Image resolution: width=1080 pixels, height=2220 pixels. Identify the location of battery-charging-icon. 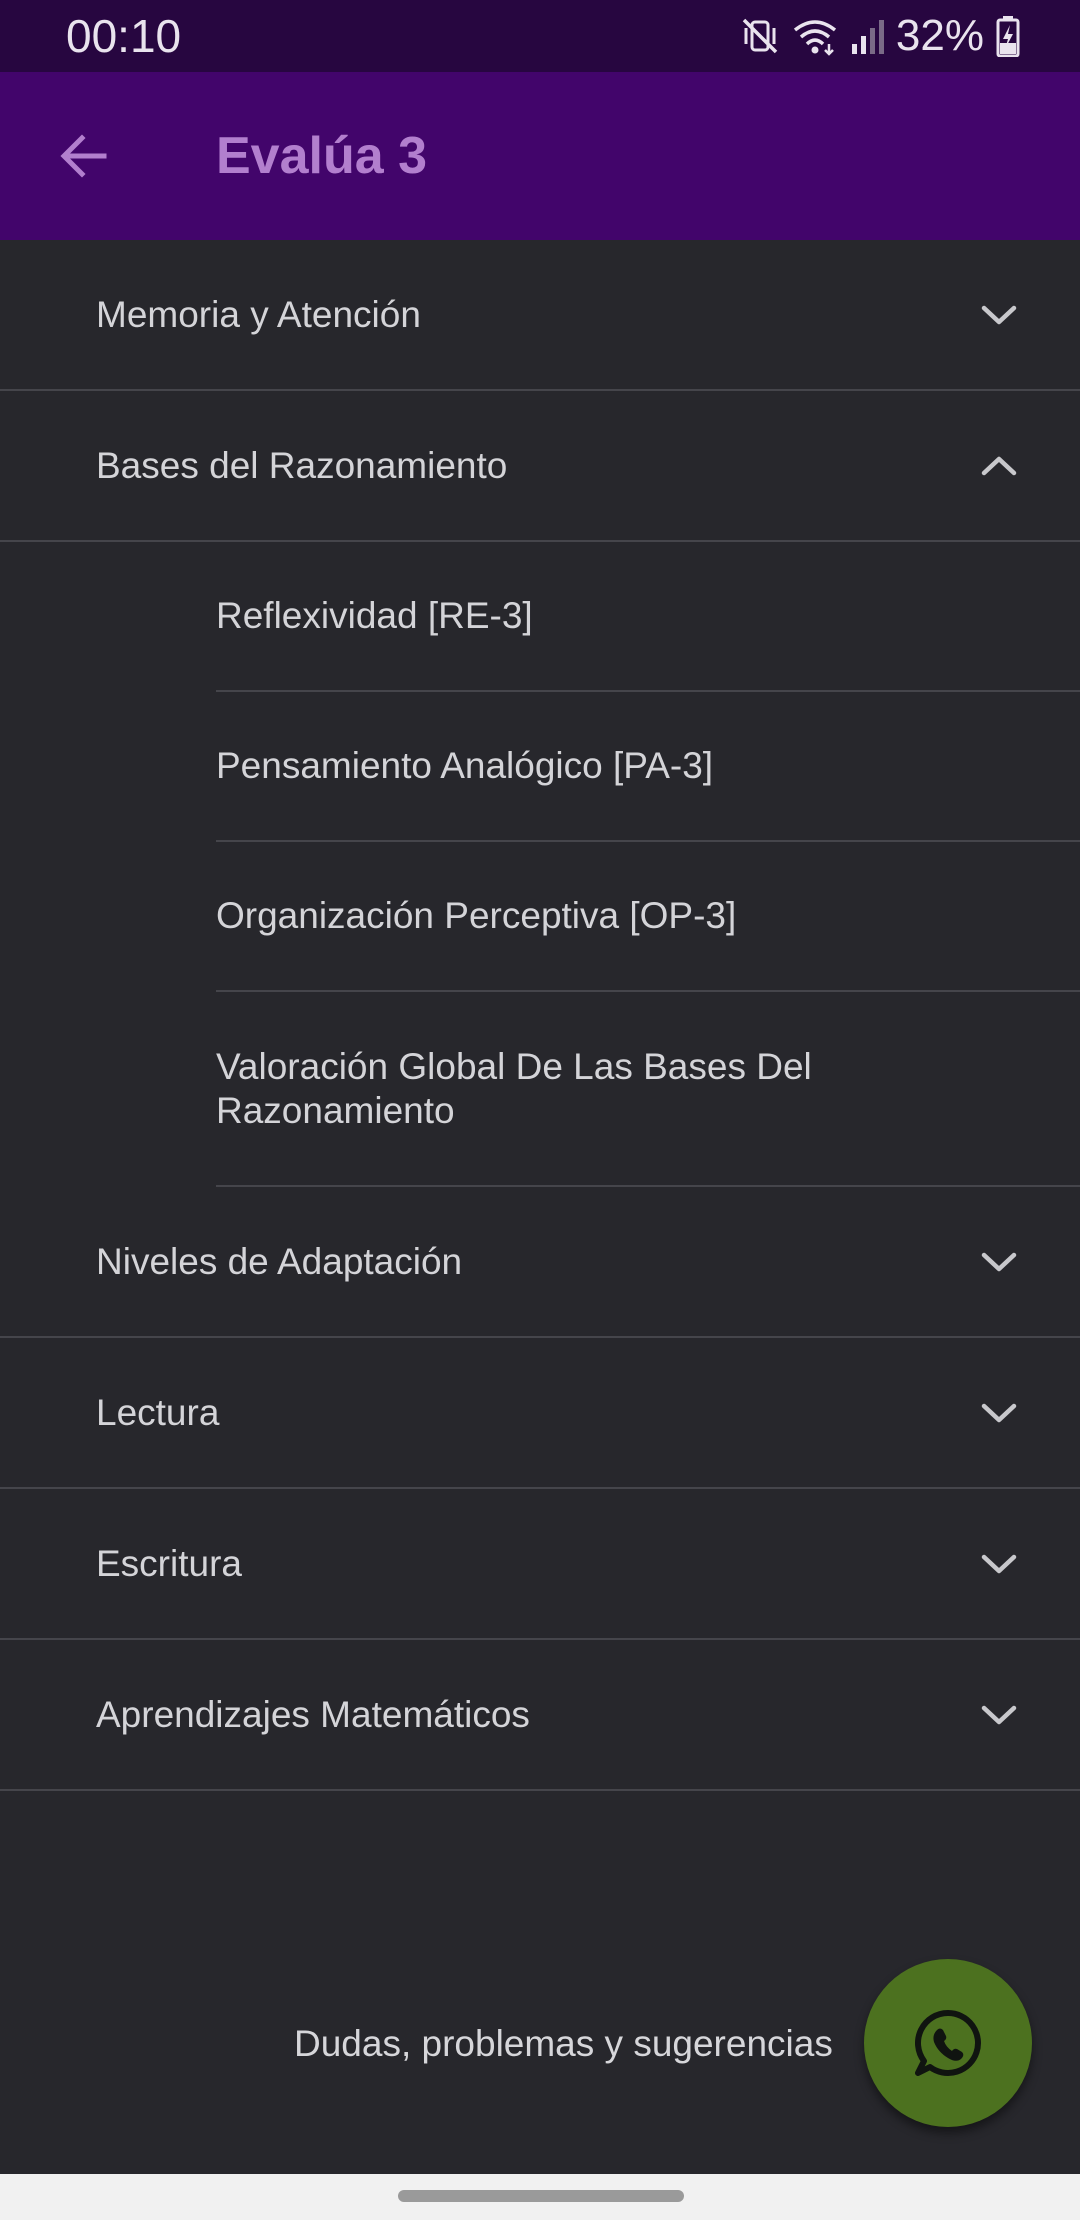
(1008, 36).